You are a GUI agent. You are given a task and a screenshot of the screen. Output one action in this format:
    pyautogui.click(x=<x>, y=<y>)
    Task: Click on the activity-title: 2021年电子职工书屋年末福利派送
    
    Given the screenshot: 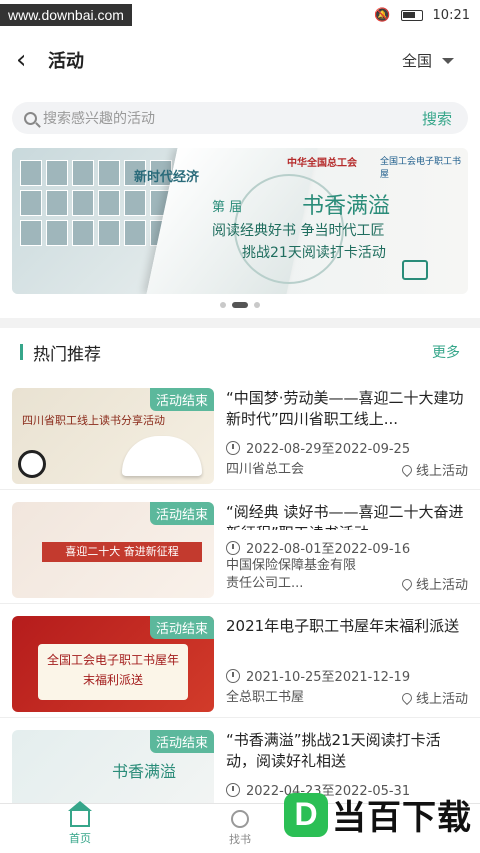 What is the action you would take?
    pyautogui.click(x=343, y=626)
    